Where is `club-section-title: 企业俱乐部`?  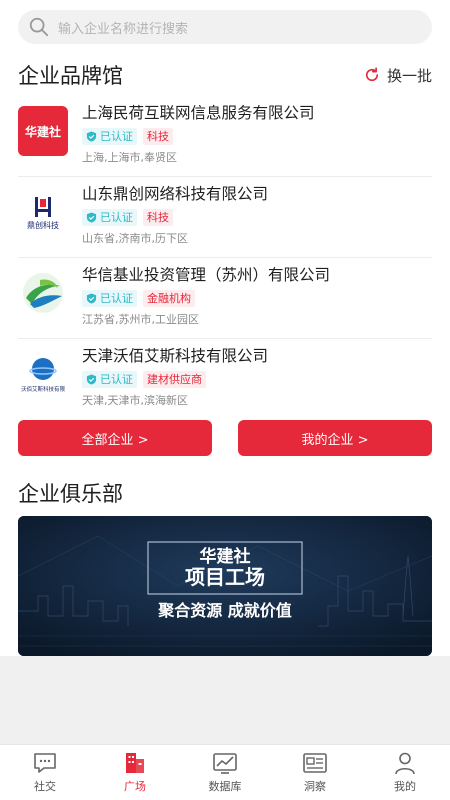
club-section-title: 企业俱乐部 is located at coordinates (70, 494).